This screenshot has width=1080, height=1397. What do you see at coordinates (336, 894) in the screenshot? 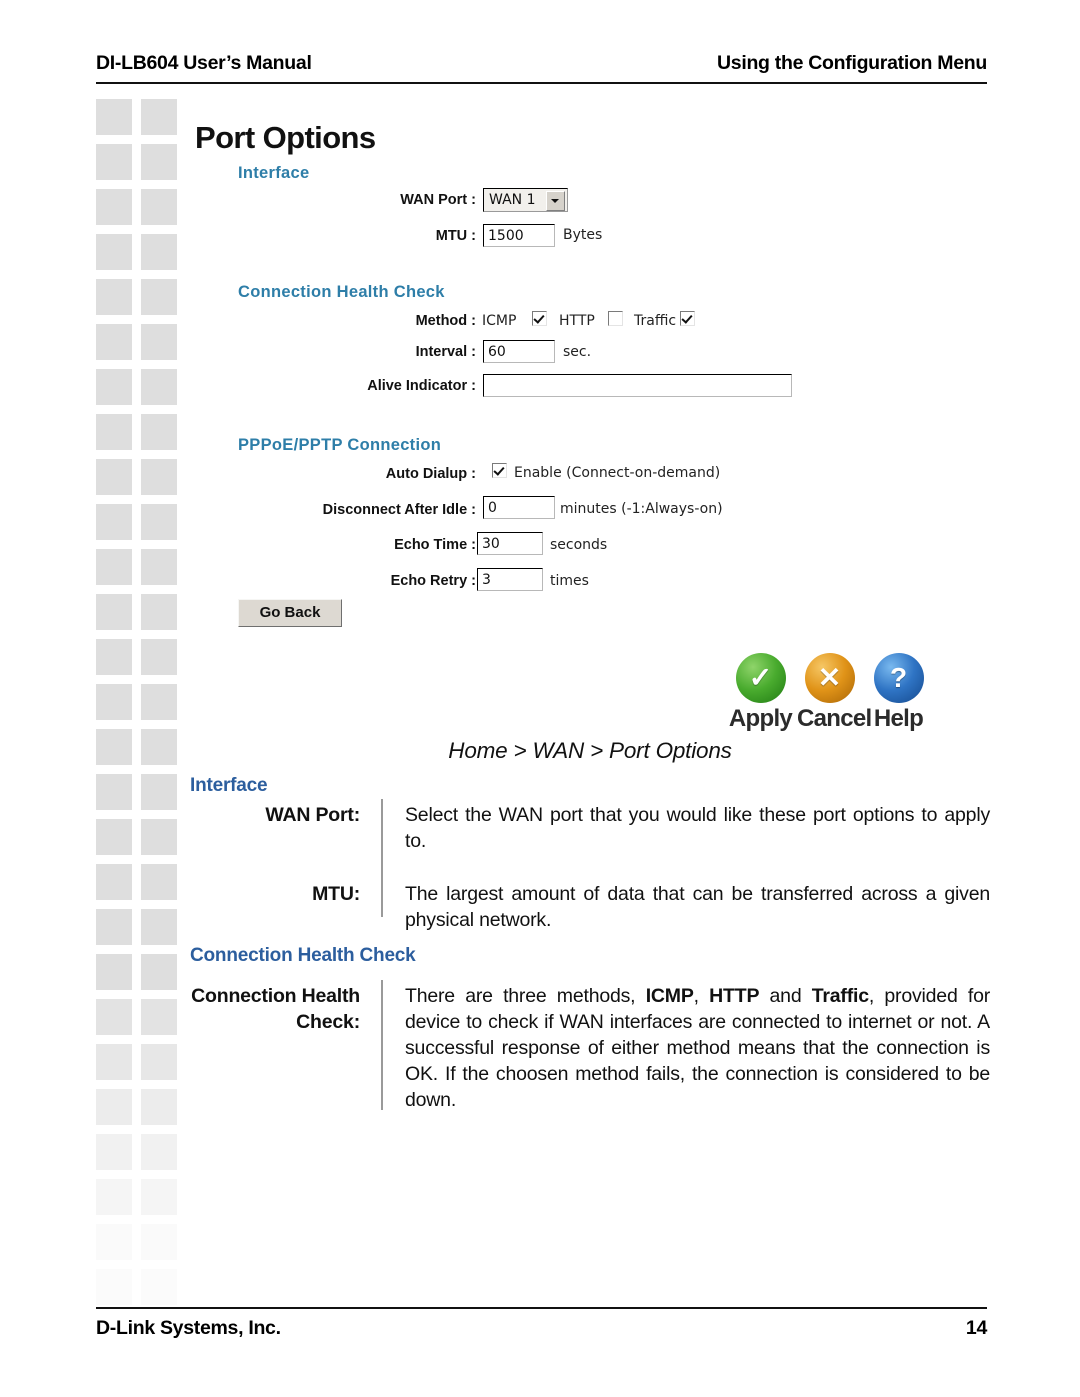
I see `doc-term-mtu: MTU:` at bounding box center [336, 894].